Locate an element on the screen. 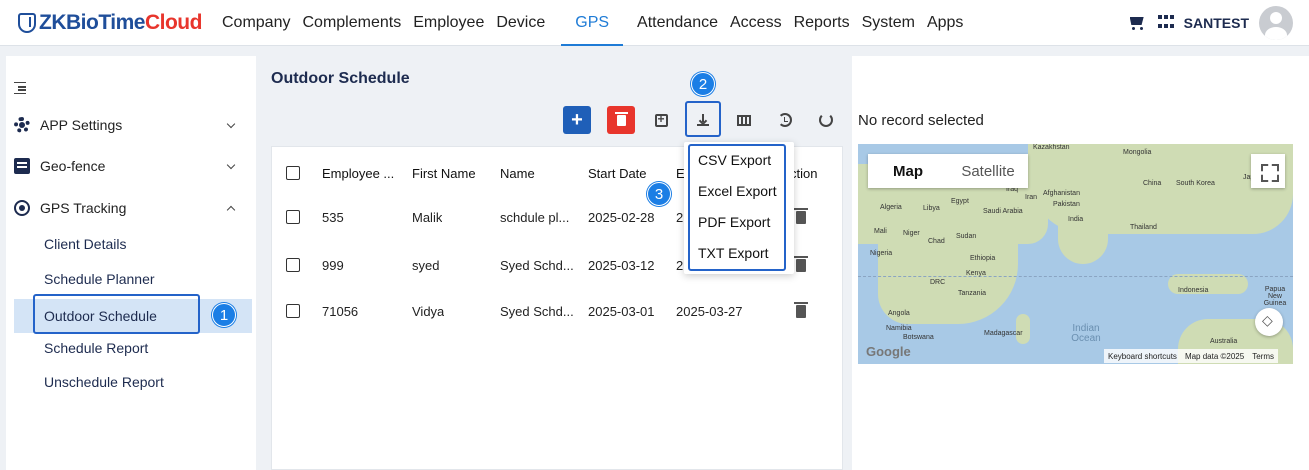 The width and height of the screenshot is (1309, 470). add-box-icon is located at coordinates (661, 119).